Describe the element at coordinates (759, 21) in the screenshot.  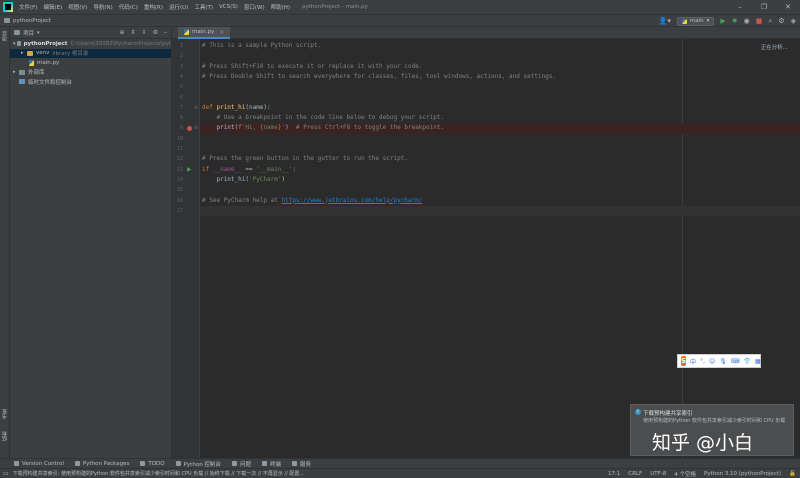
I see `stop-icon: ■` at that location.